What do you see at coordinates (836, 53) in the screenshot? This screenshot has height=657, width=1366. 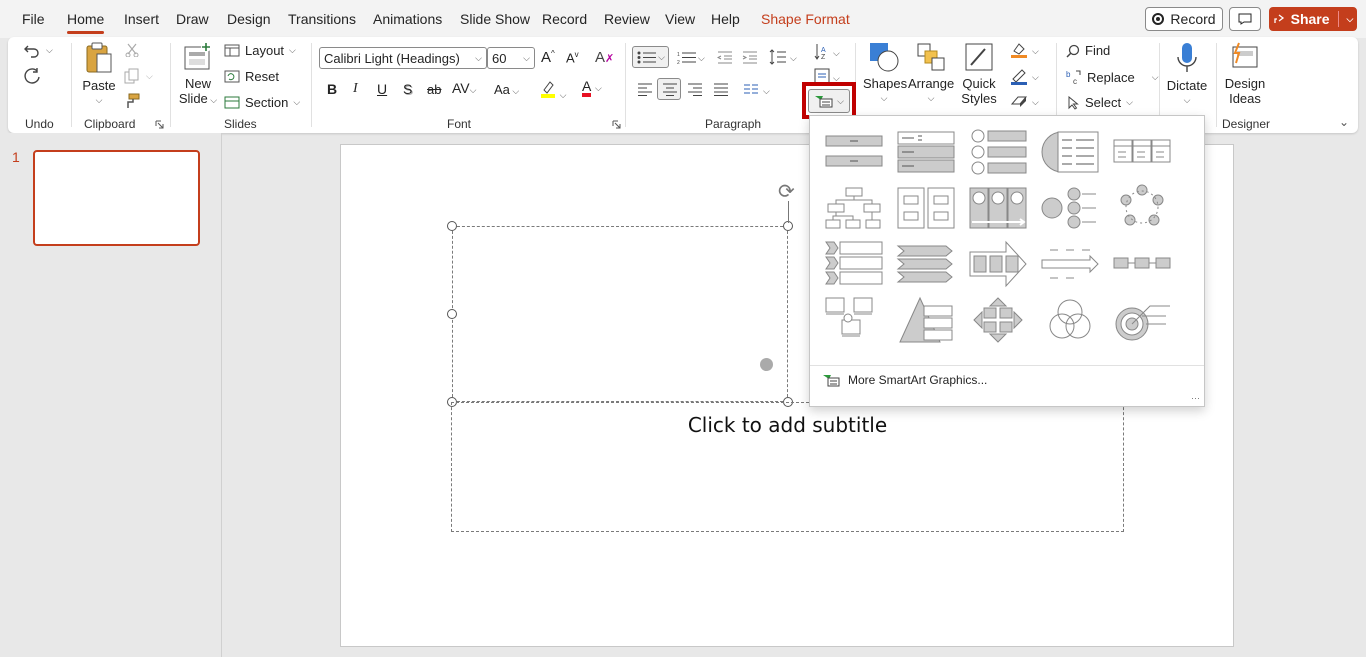 I see `text-direction-dropdown-icon: ⌵` at bounding box center [836, 53].